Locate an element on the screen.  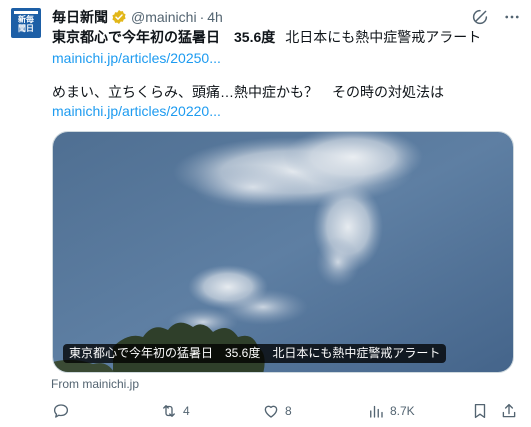
views-icon is located at coordinates (376, 411).